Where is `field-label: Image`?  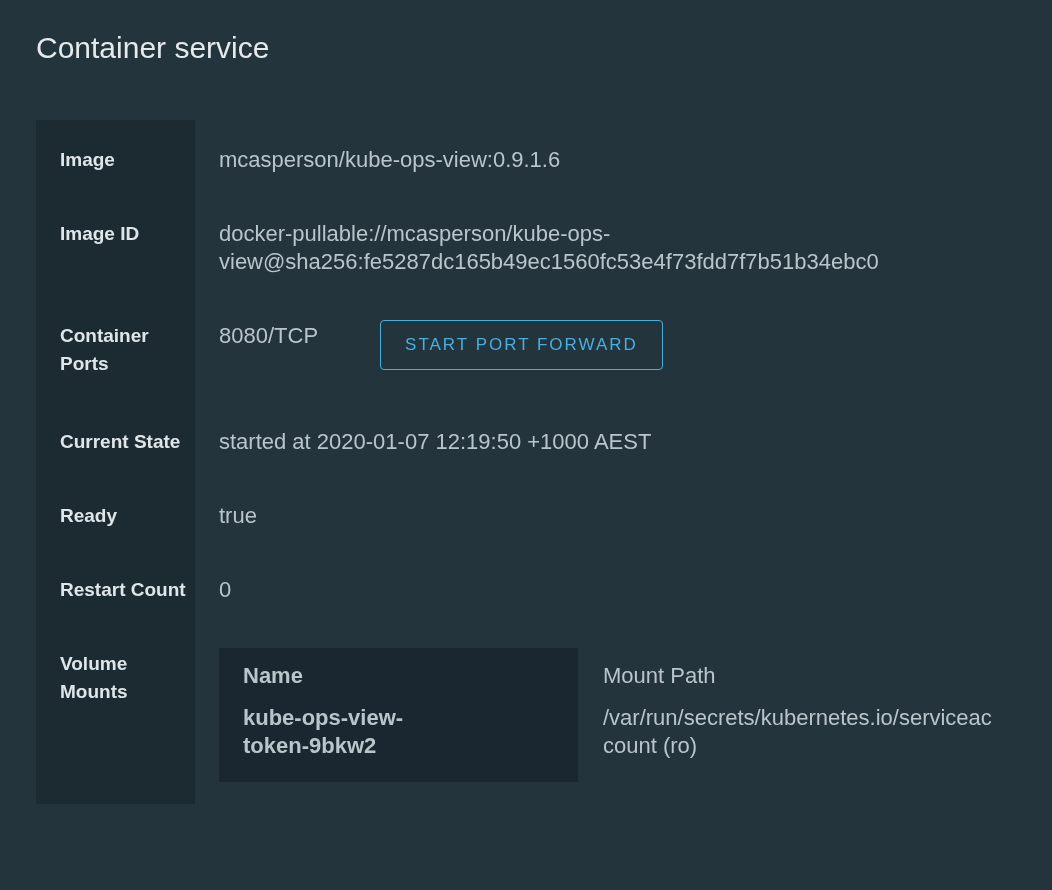 field-label: Image is located at coordinates (87, 159).